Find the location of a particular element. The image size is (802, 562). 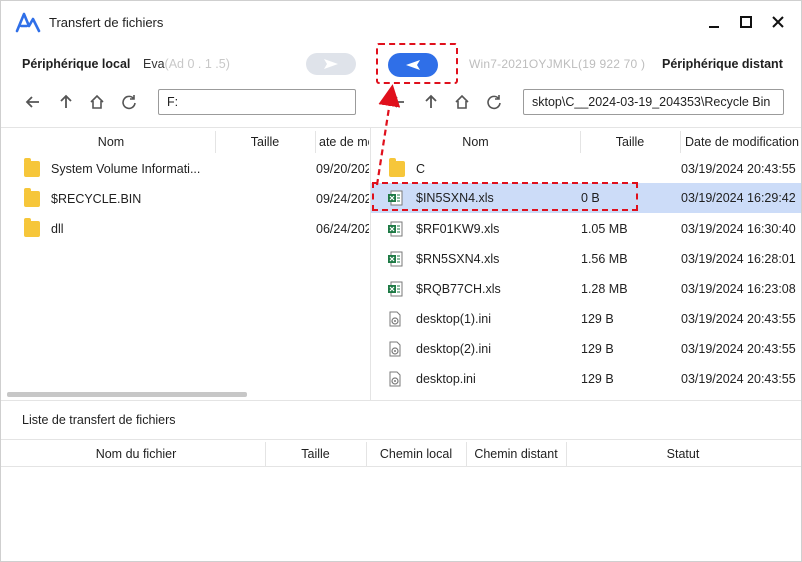

remote-column-size: Taille is located at coordinates (630, 142).